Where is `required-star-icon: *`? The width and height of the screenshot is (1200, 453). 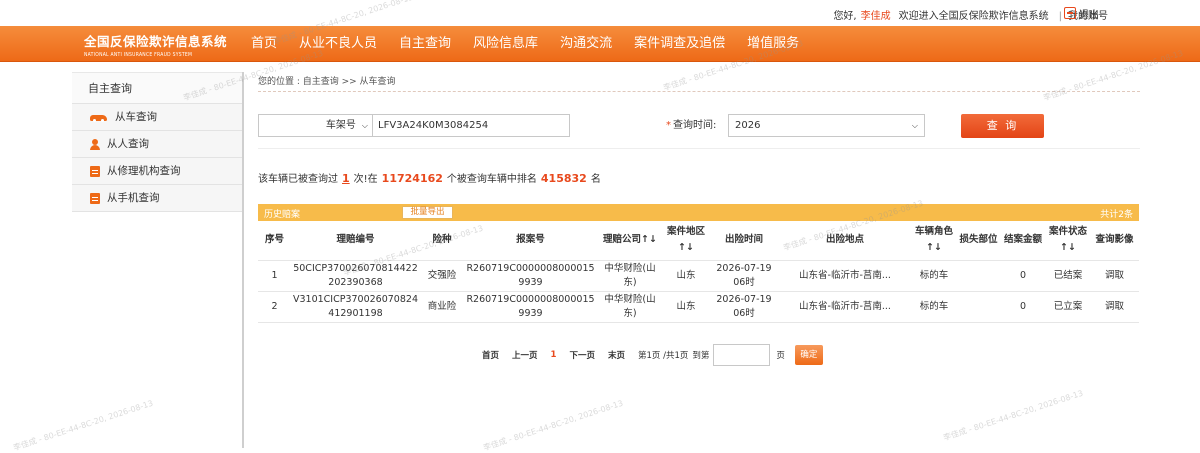 required-star-icon: * is located at coordinates (668, 125).